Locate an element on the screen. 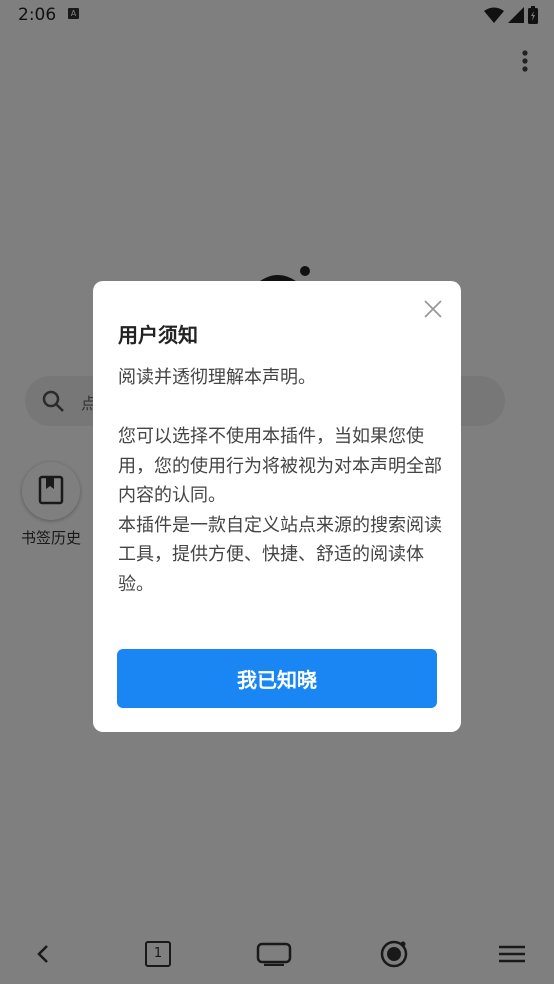 The width and height of the screenshot is (554, 984). close-icon is located at coordinates (433, 309).